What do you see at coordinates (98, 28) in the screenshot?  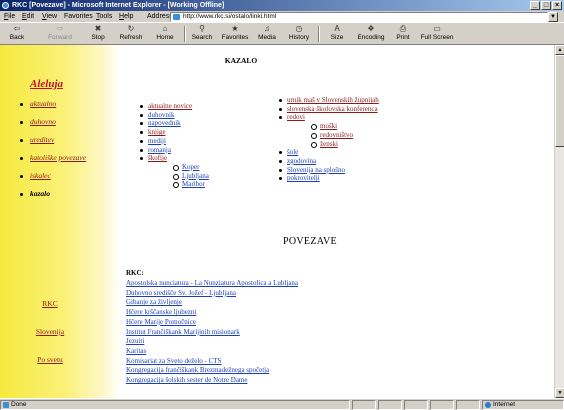 I see `stop-icon: ✖` at bounding box center [98, 28].